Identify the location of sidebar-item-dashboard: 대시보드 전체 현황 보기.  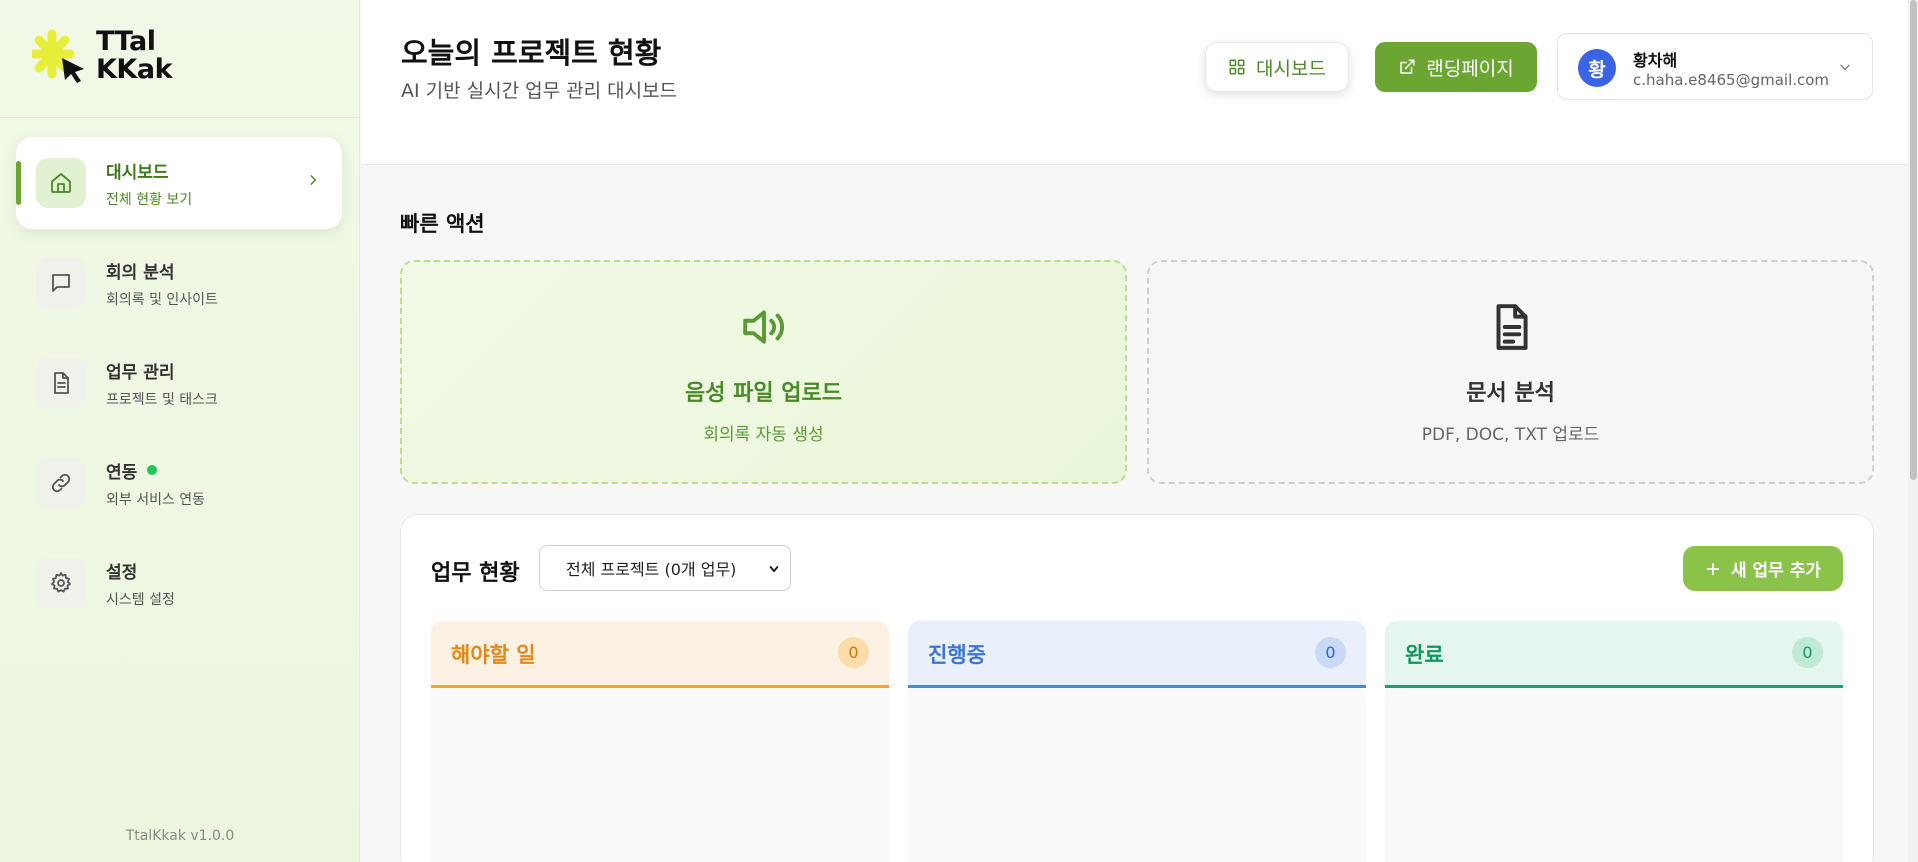
(179, 183).